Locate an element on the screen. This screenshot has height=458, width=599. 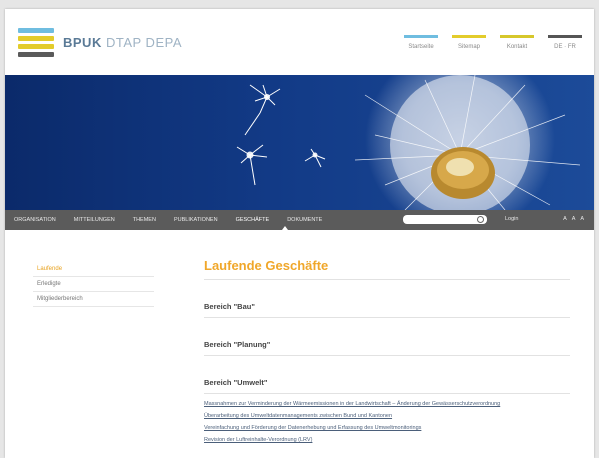
brand-name: BPUK DTAP DEPA is located at coordinates (122, 42).